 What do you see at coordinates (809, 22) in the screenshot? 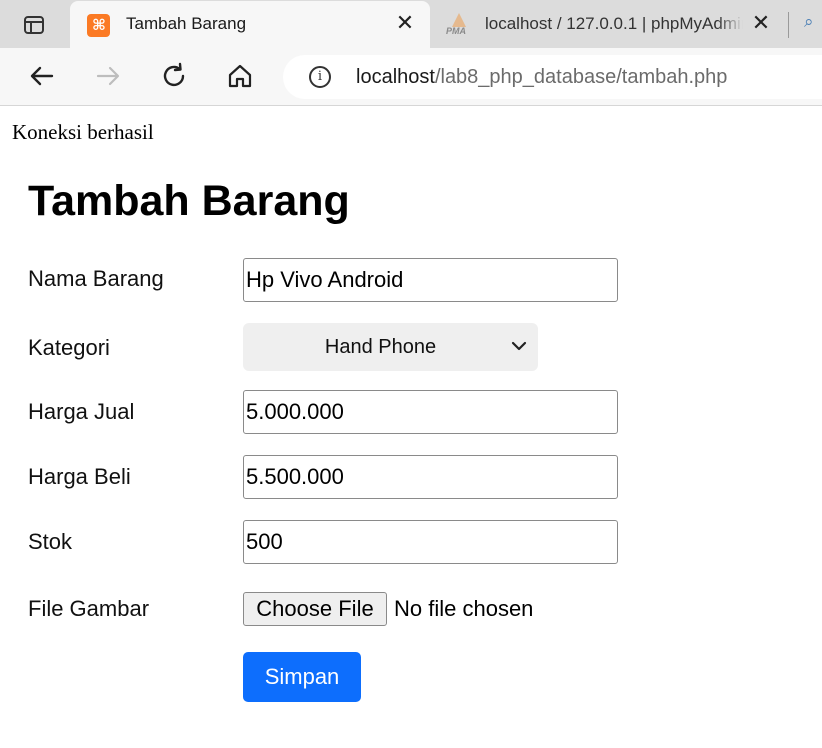
I see `search-icon: ⌕` at bounding box center [809, 22].